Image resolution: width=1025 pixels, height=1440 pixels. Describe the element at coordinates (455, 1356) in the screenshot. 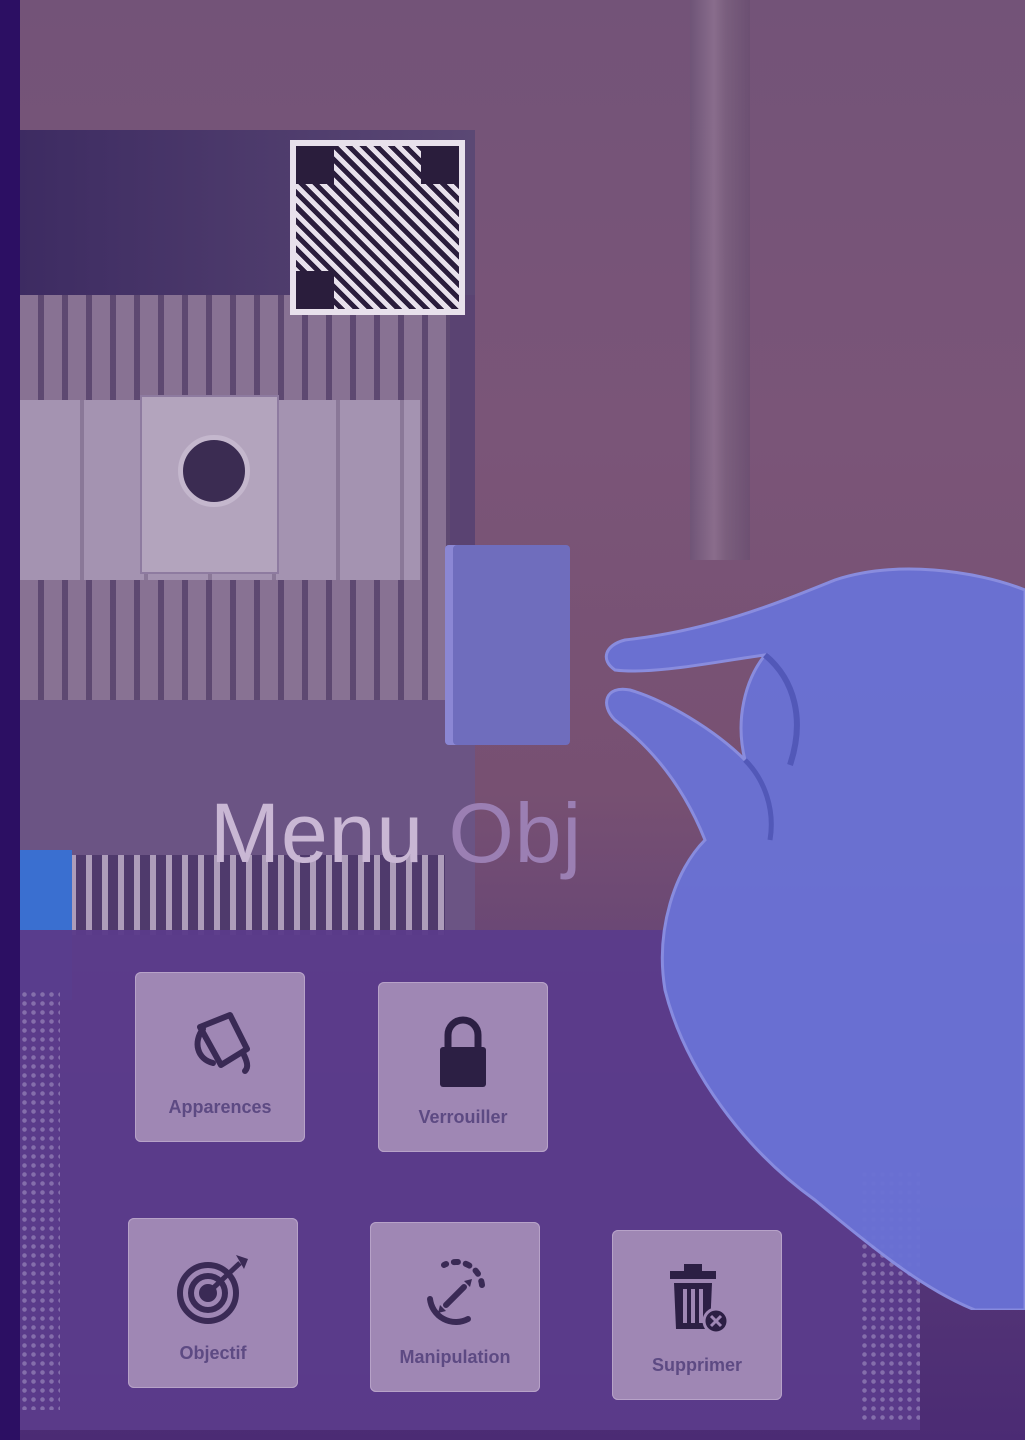

I see `manipulation-label: Manipulation` at that location.